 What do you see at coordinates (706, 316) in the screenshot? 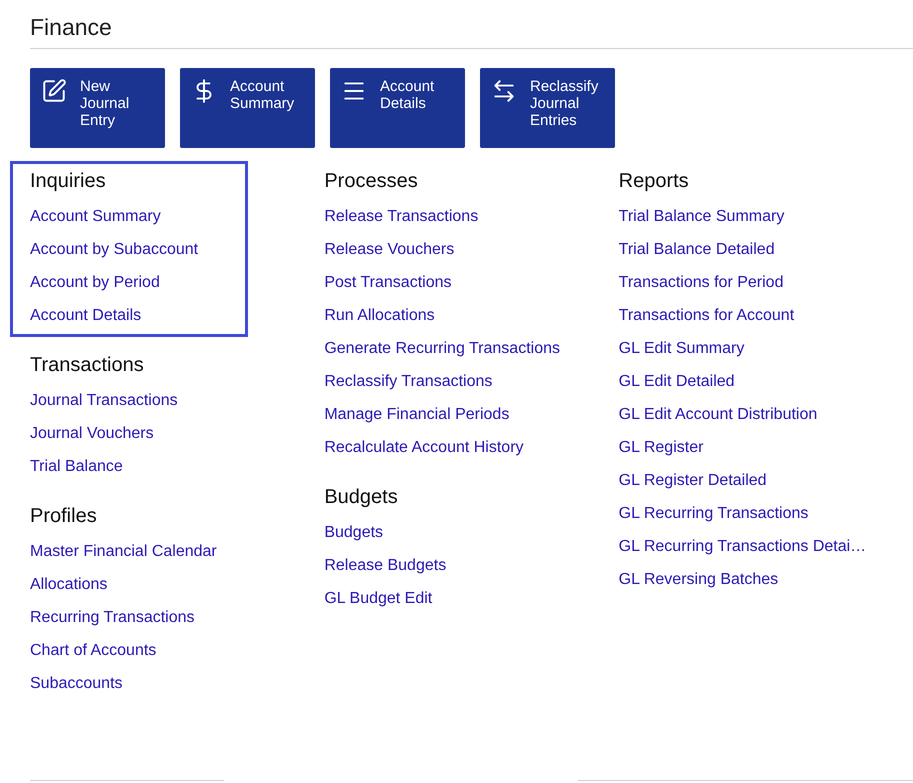
I see `menu-link: Transactions for Account` at bounding box center [706, 316].